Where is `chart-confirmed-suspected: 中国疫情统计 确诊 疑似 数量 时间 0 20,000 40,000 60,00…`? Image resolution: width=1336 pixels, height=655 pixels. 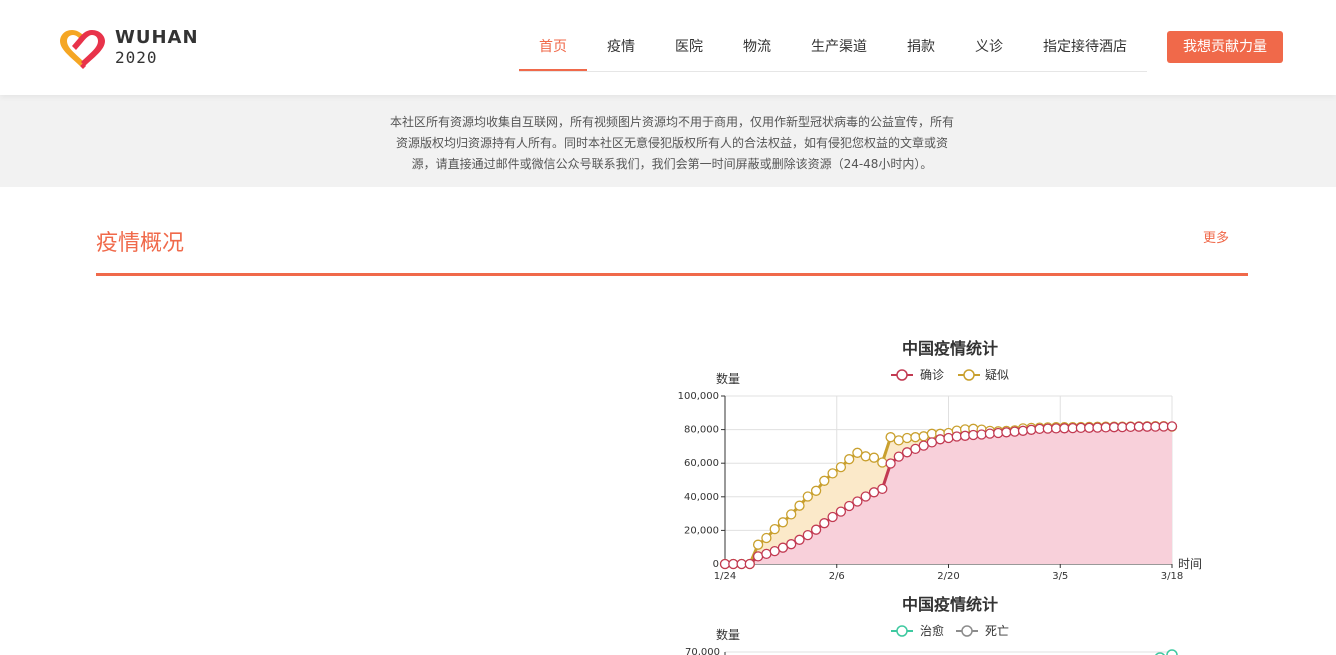 chart-confirmed-suspected: 中国疫情统计 确诊 疑似 数量 时间 0 20,000 40,000 60,00… is located at coordinates (940, 460).